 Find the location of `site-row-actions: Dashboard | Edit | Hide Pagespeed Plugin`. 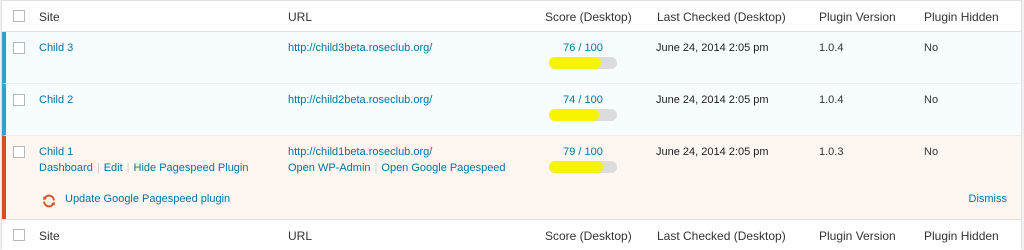

site-row-actions: Dashboard | Edit | Hide Pagespeed Plugin is located at coordinates (144, 168).